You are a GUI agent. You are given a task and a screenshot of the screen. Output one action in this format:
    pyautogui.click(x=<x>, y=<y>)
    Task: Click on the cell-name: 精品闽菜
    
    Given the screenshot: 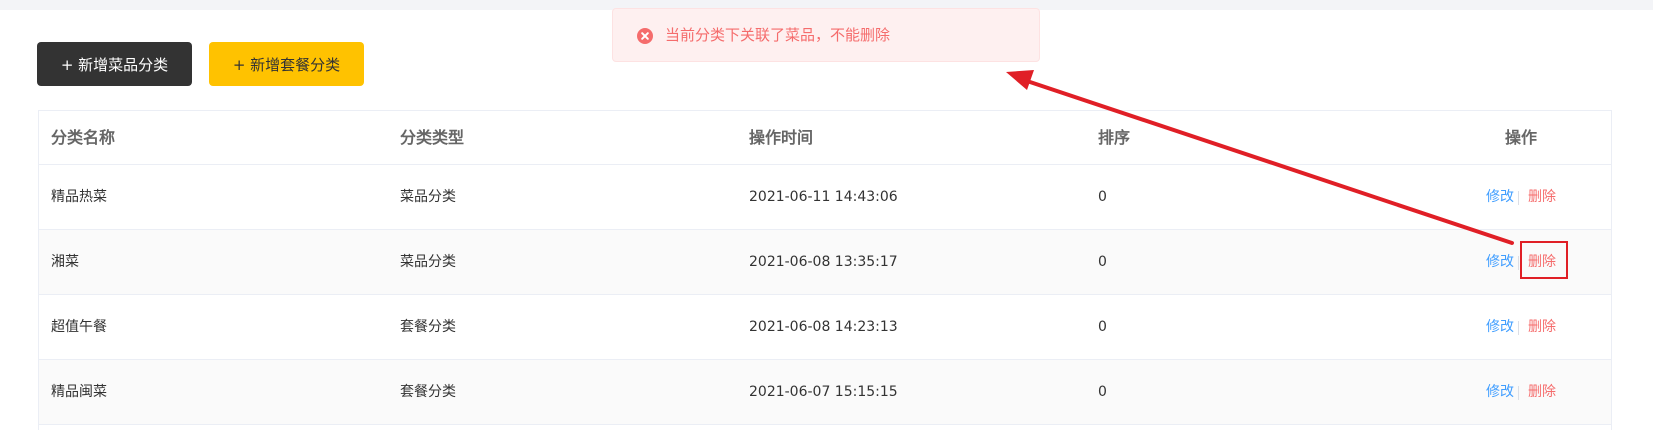 What is the action you would take?
    pyautogui.click(x=79, y=392)
    